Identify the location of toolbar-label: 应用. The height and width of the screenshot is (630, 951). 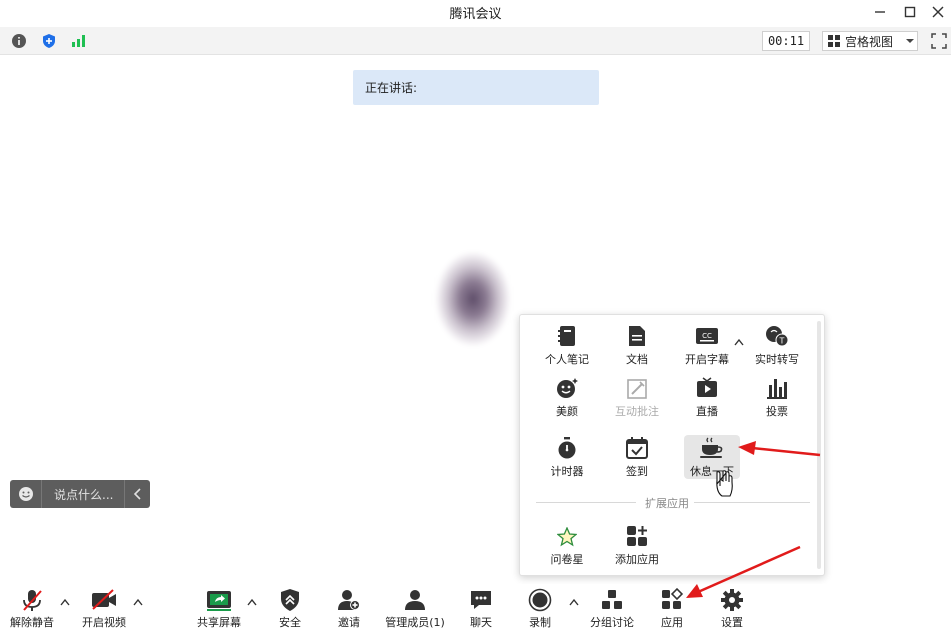
(672, 622).